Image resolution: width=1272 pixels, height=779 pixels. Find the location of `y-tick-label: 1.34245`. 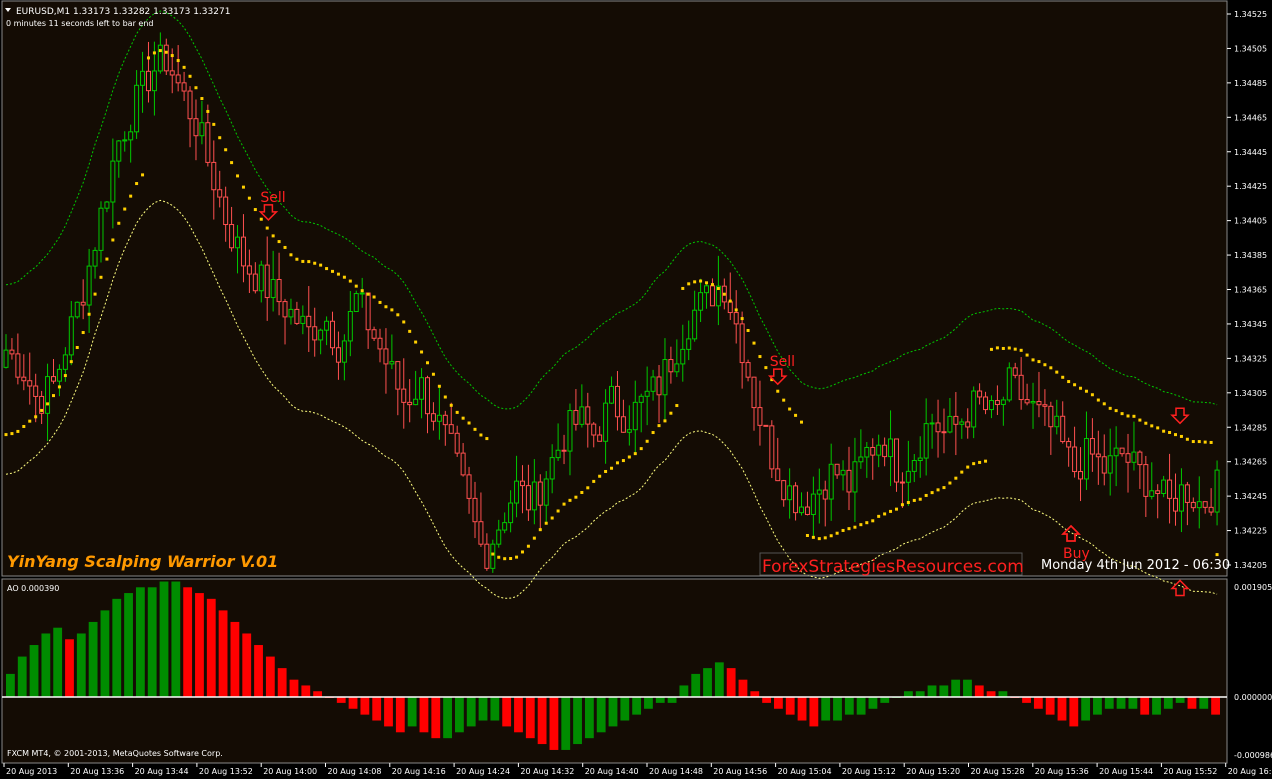

y-tick-label: 1.34245 is located at coordinates (1250, 496).